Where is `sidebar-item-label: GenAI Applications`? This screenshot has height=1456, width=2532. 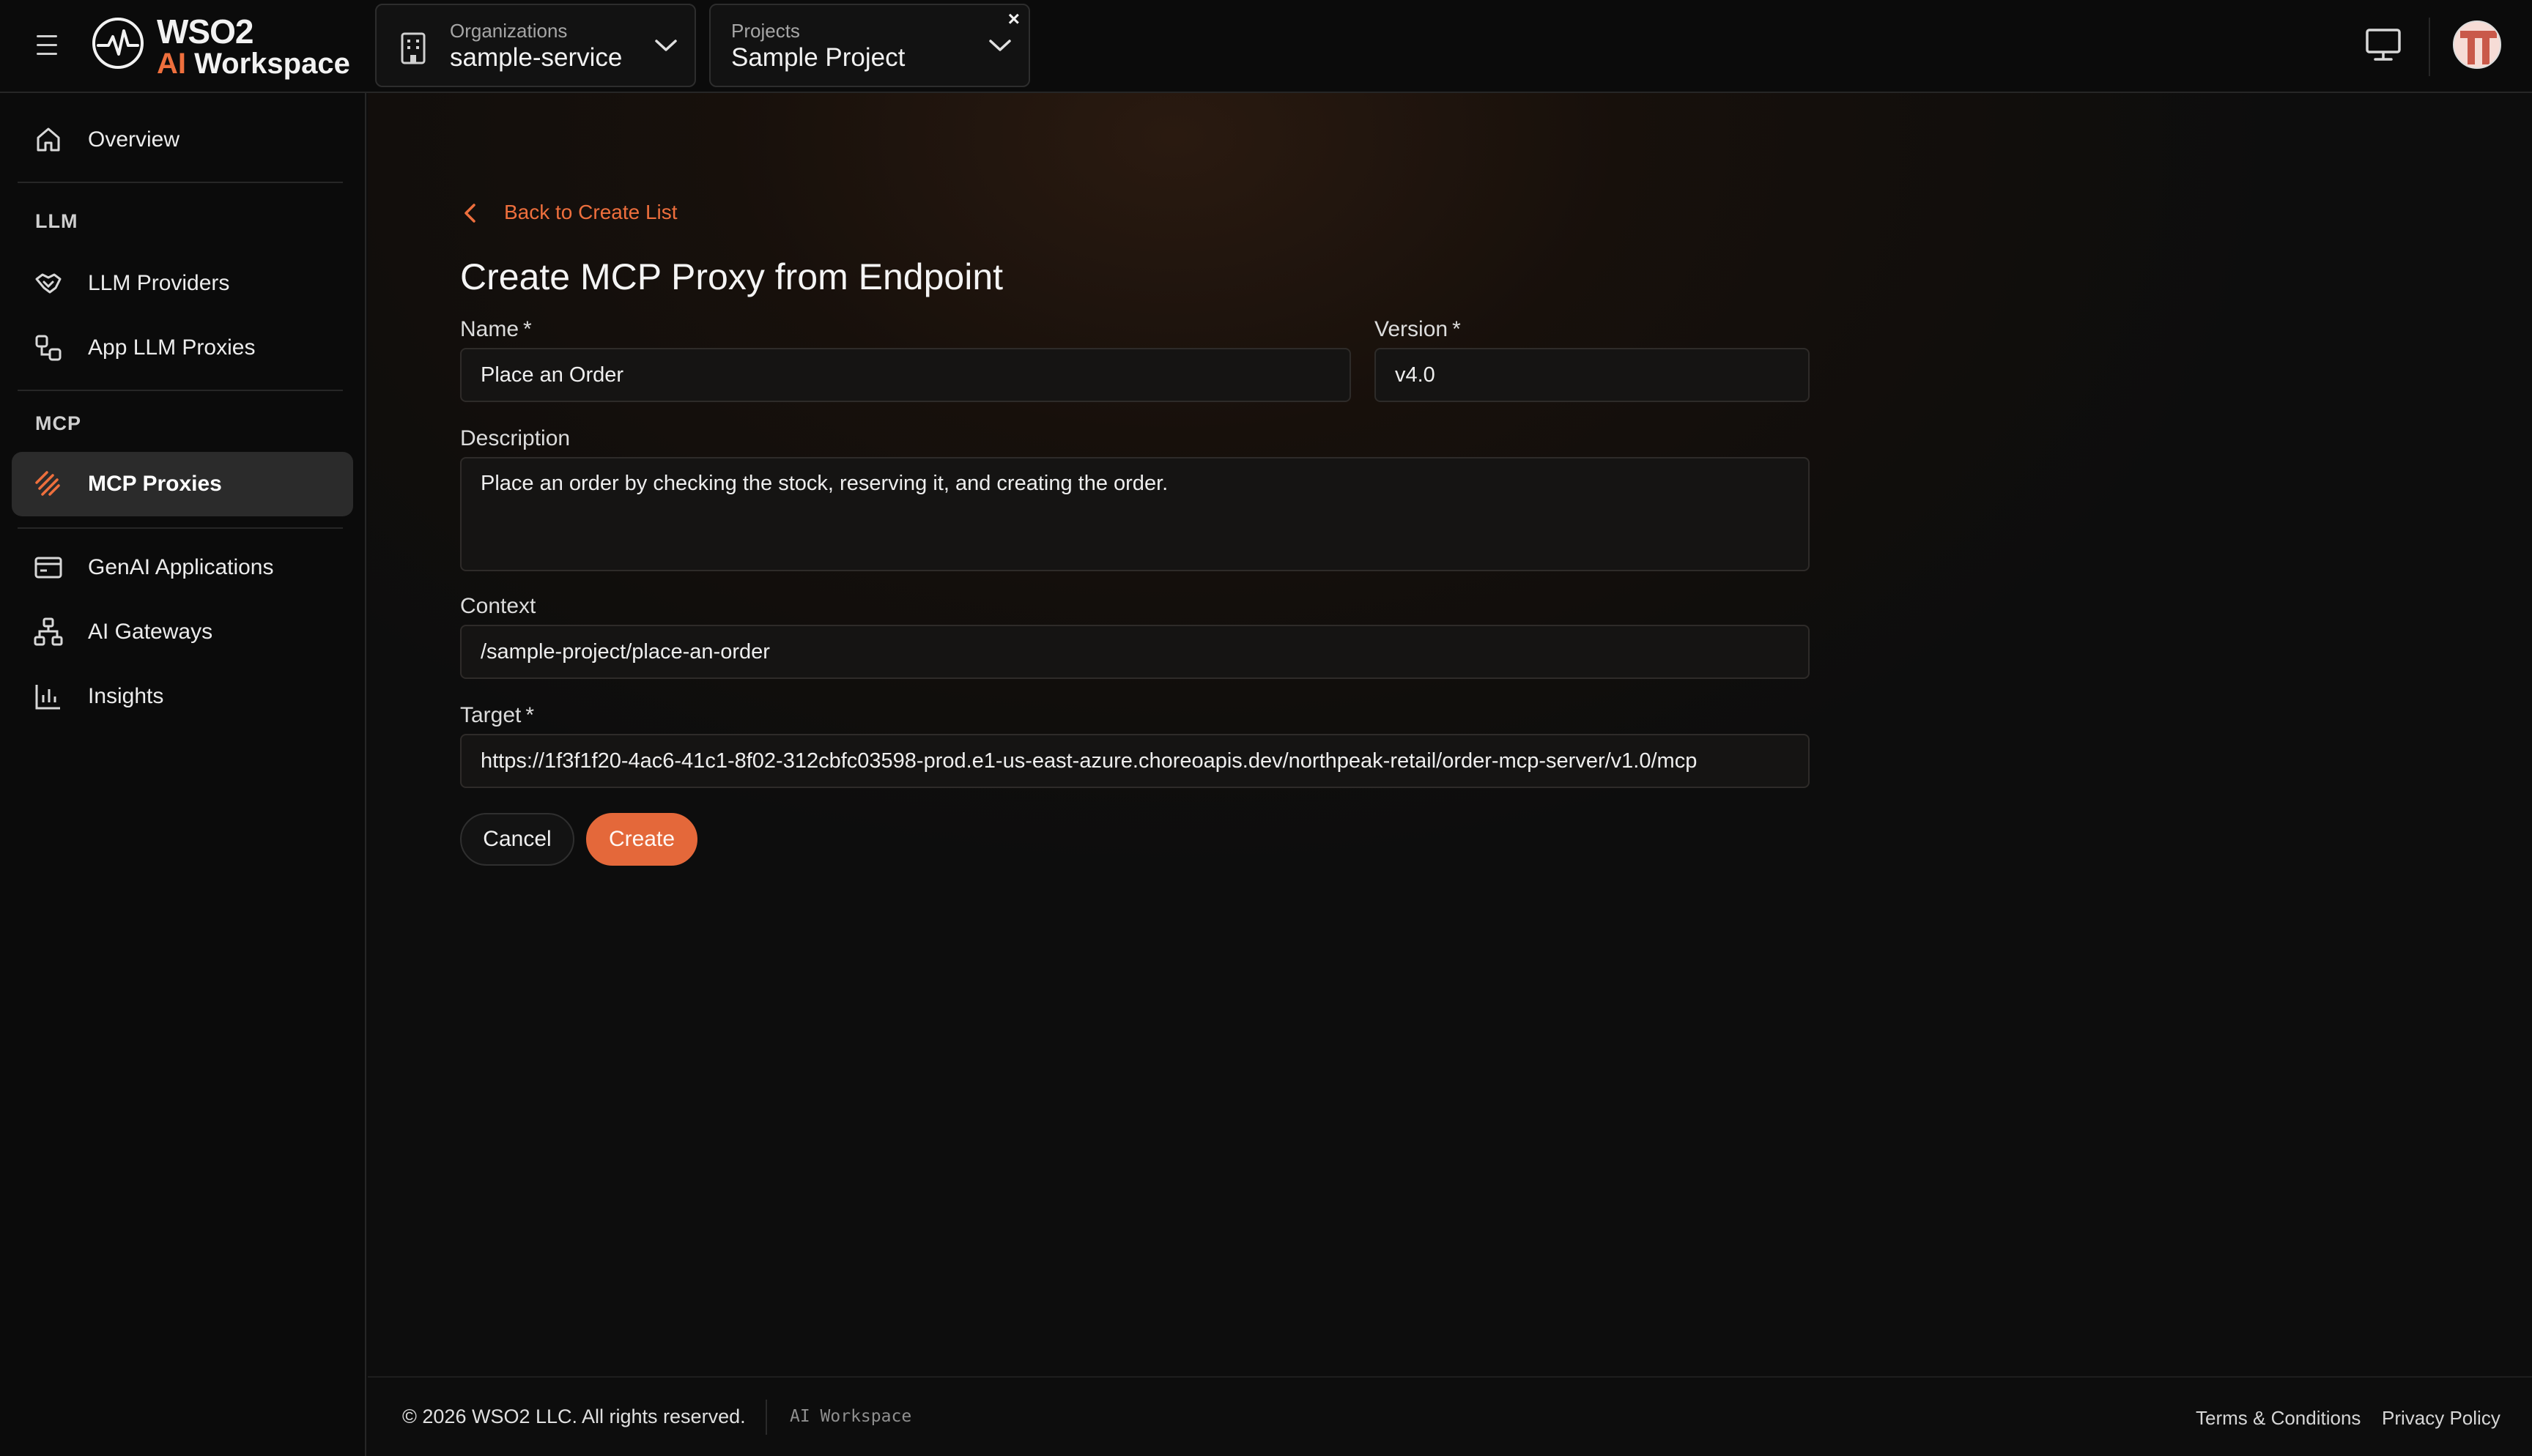
sidebar-item-label: GenAI Applications is located at coordinates (181, 567).